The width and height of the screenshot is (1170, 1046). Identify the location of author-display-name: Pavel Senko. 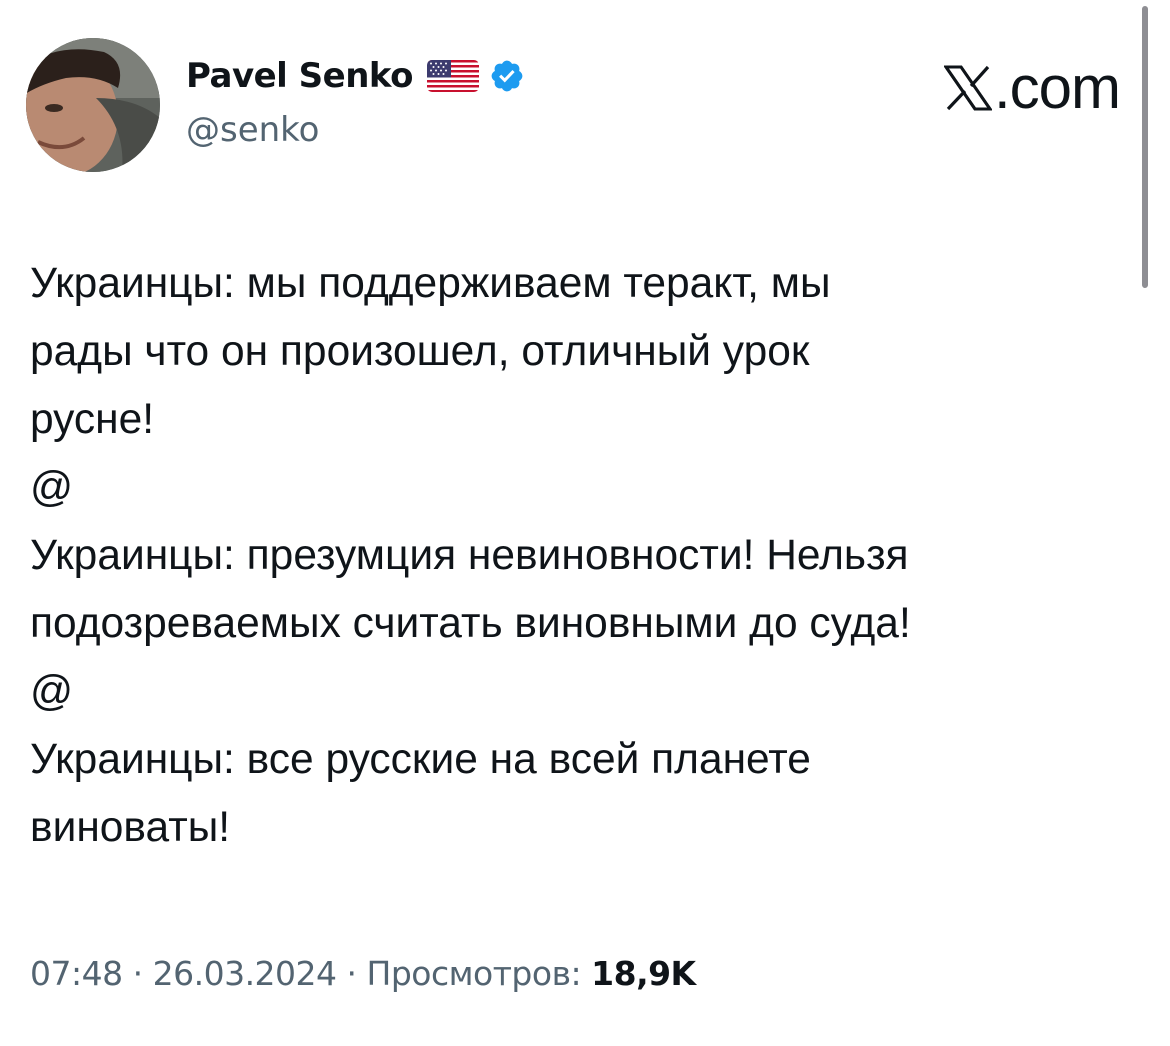
(299, 76).